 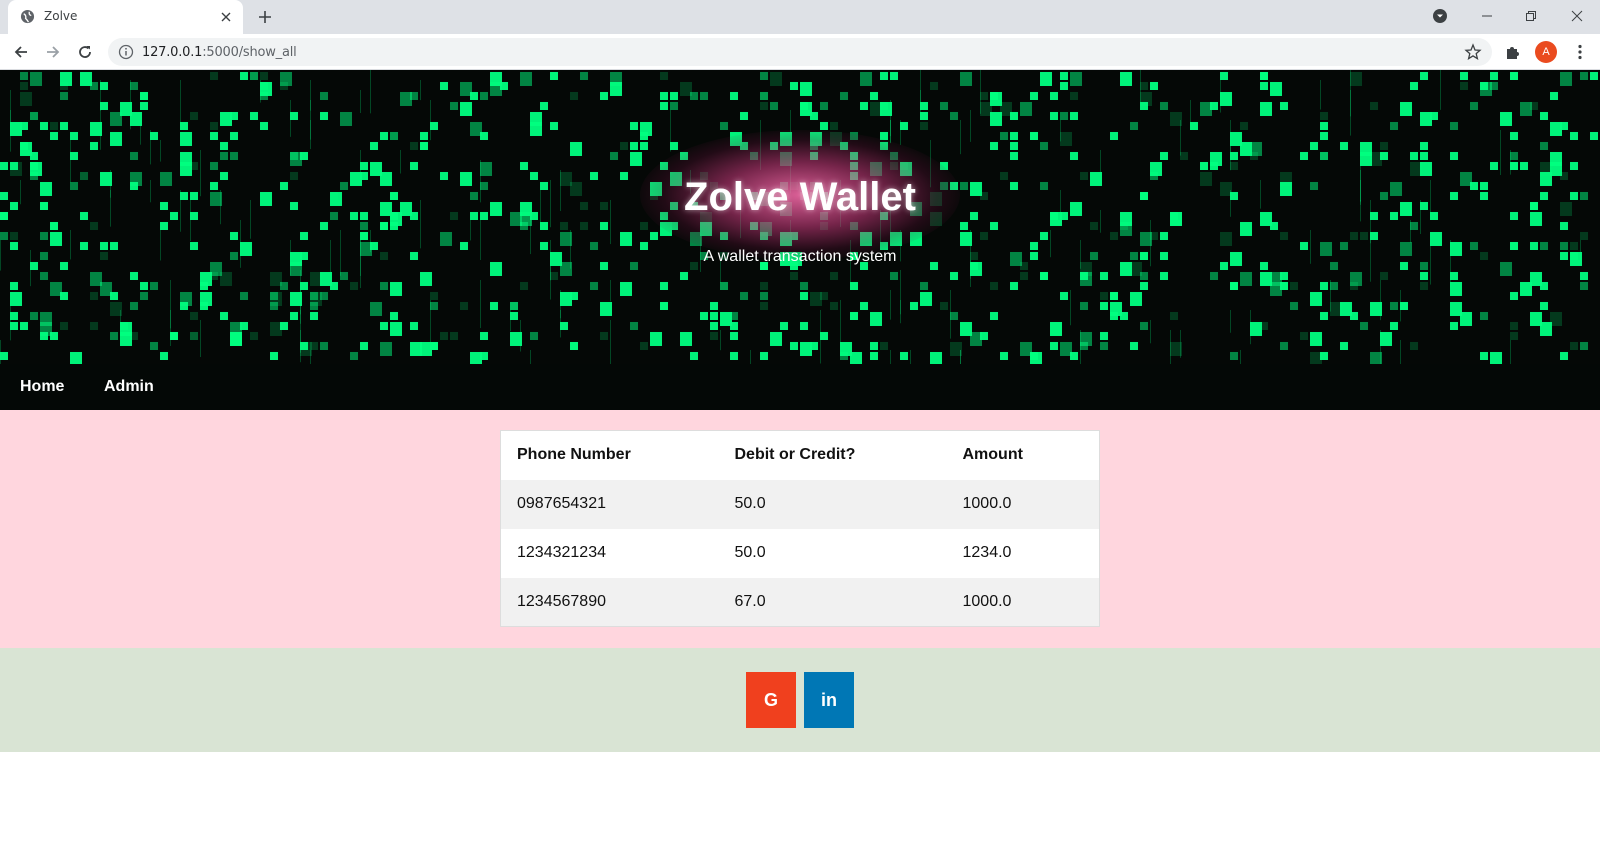 What do you see at coordinates (126, 52) in the screenshot?
I see `site-info-icon` at bounding box center [126, 52].